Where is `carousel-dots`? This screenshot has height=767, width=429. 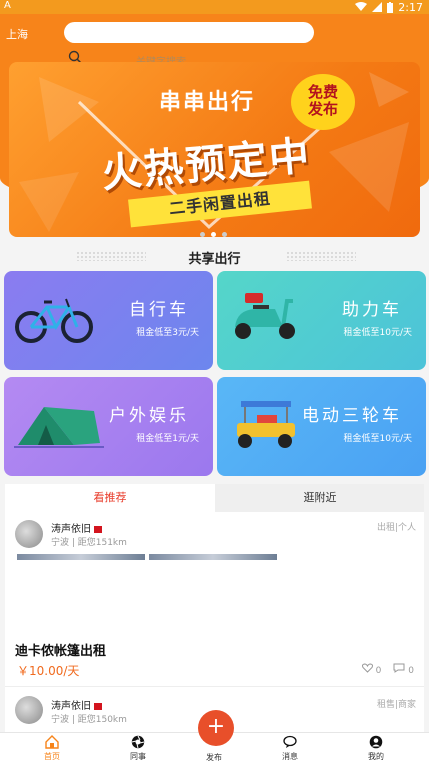 carousel-dots is located at coordinates (213, 234).